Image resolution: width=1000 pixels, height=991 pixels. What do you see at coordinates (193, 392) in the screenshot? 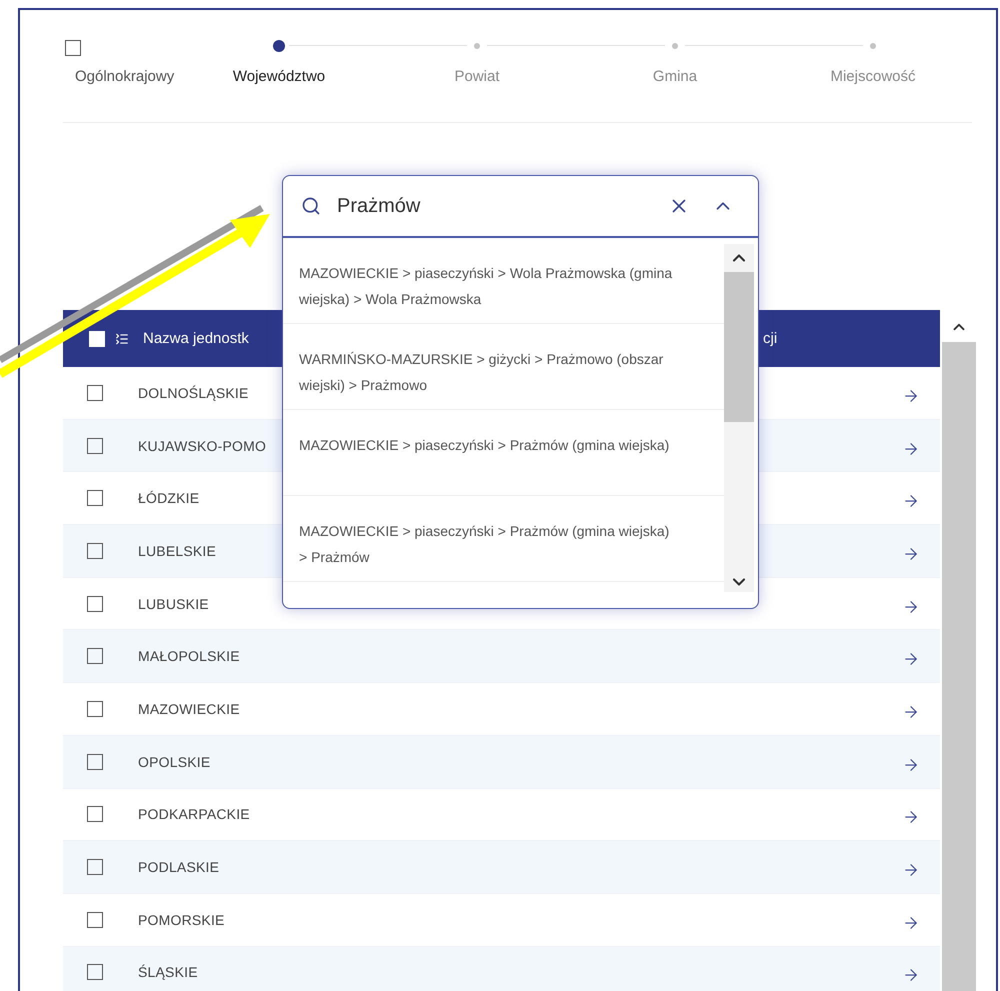
I see `region-name: DOLNOŚLĄSKIE` at bounding box center [193, 392].